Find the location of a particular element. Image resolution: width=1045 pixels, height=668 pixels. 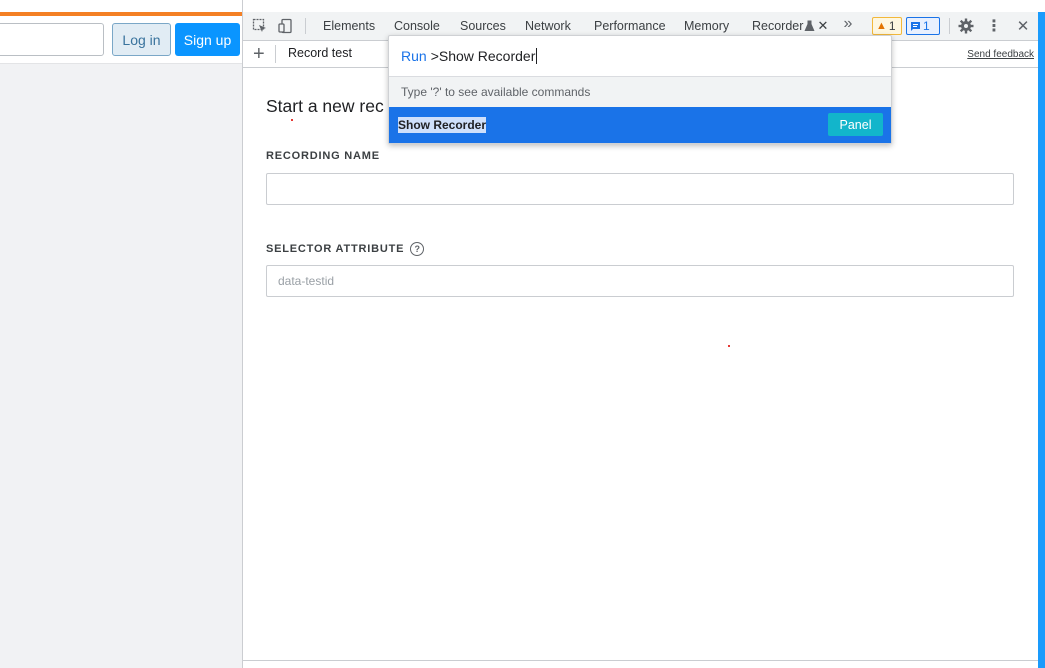

send-feedback-link: Send feedback is located at coordinates (1000, 54).